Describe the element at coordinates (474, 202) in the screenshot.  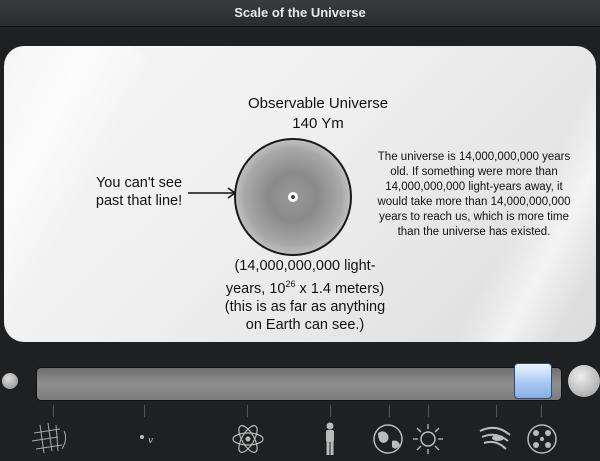
I see `description-line: would take more than 14,000,000,000` at that location.